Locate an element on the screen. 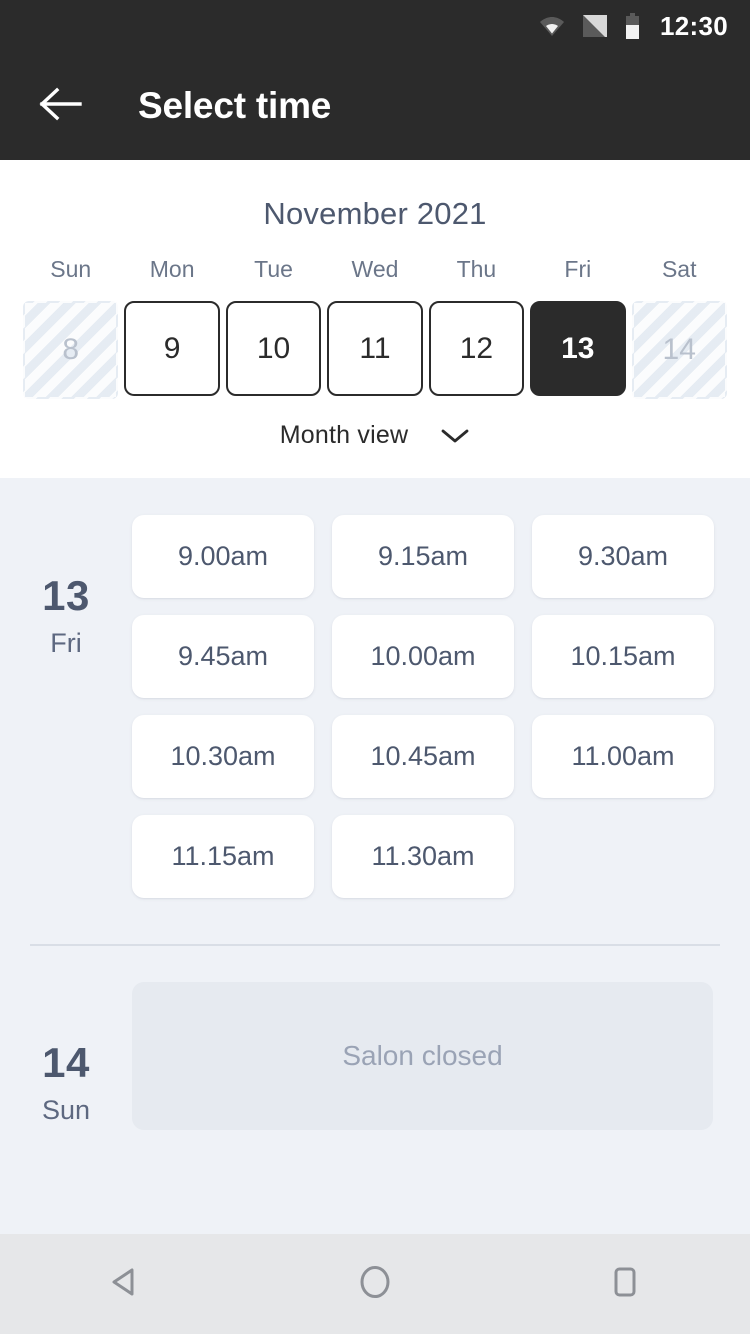 This screenshot has width=750, height=1334. time-slot: 11.15am is located at coordinates (223, 856).